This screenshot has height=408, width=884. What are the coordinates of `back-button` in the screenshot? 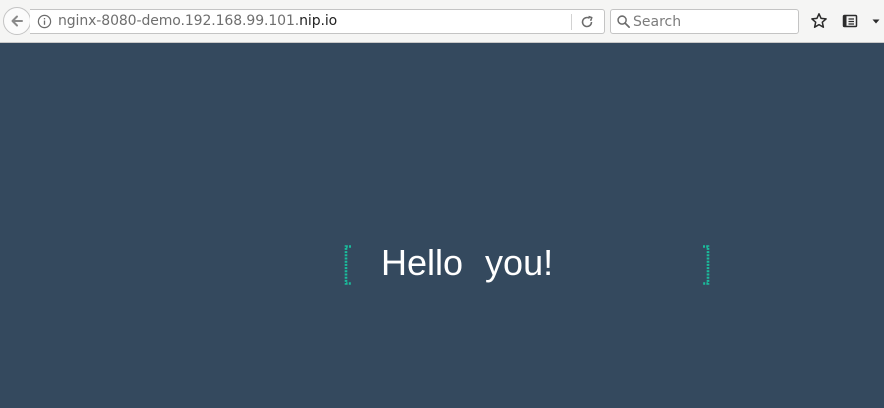 It's located at (17, 21).